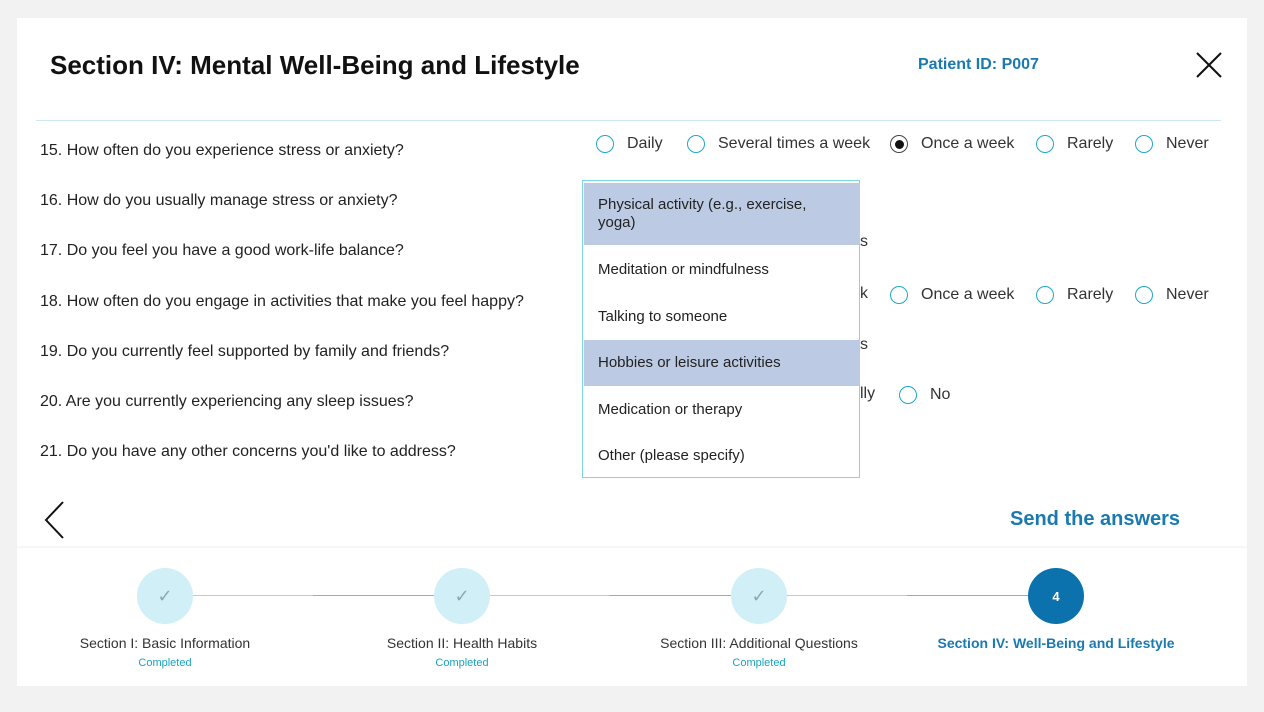 This screenshot has width=1264, height=712. Describe the element at coordinates (864, 344) in the screenshot. I see `q19-option-partial: s` at that location.